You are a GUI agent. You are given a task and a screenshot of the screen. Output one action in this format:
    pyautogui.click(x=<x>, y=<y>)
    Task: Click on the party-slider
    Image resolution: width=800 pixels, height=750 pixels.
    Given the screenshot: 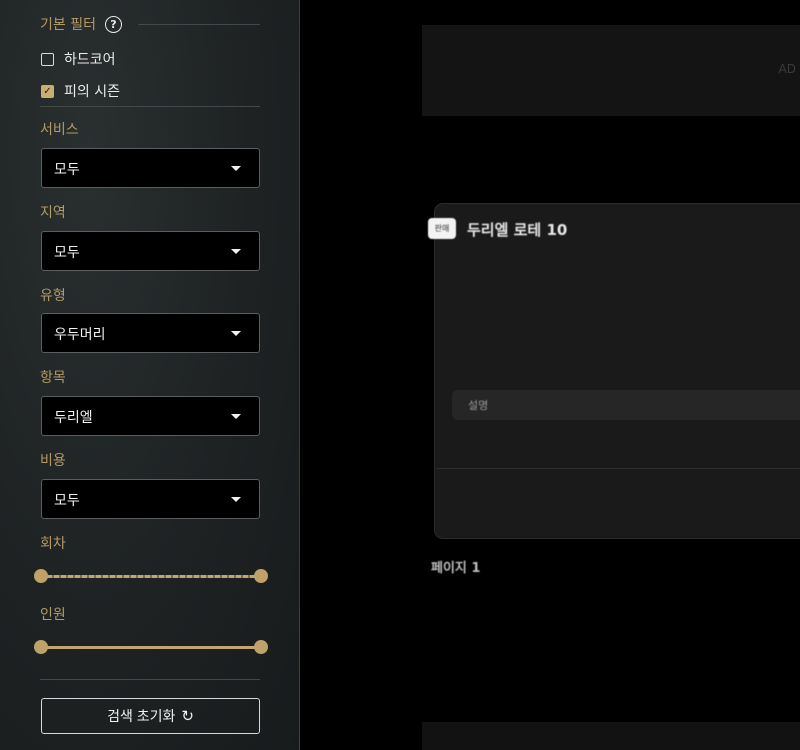 What is the action you would take?
    pyautogui.click(x=151, y=647)
    